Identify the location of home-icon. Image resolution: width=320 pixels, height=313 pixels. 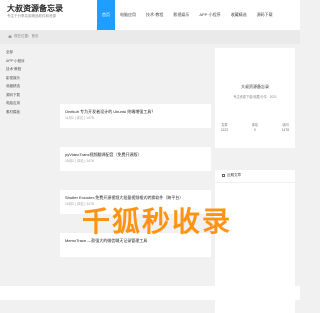
(10, 36).